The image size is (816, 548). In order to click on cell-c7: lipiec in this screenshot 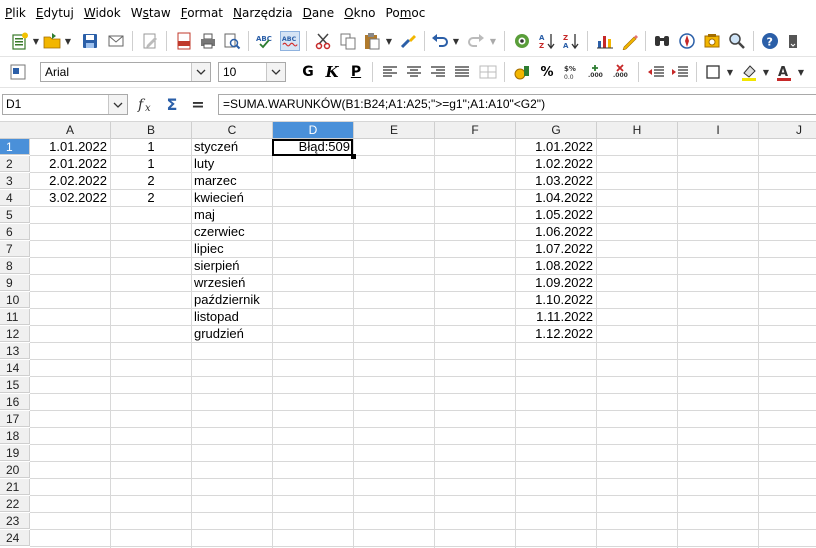, I will do `click(232, 249)`.